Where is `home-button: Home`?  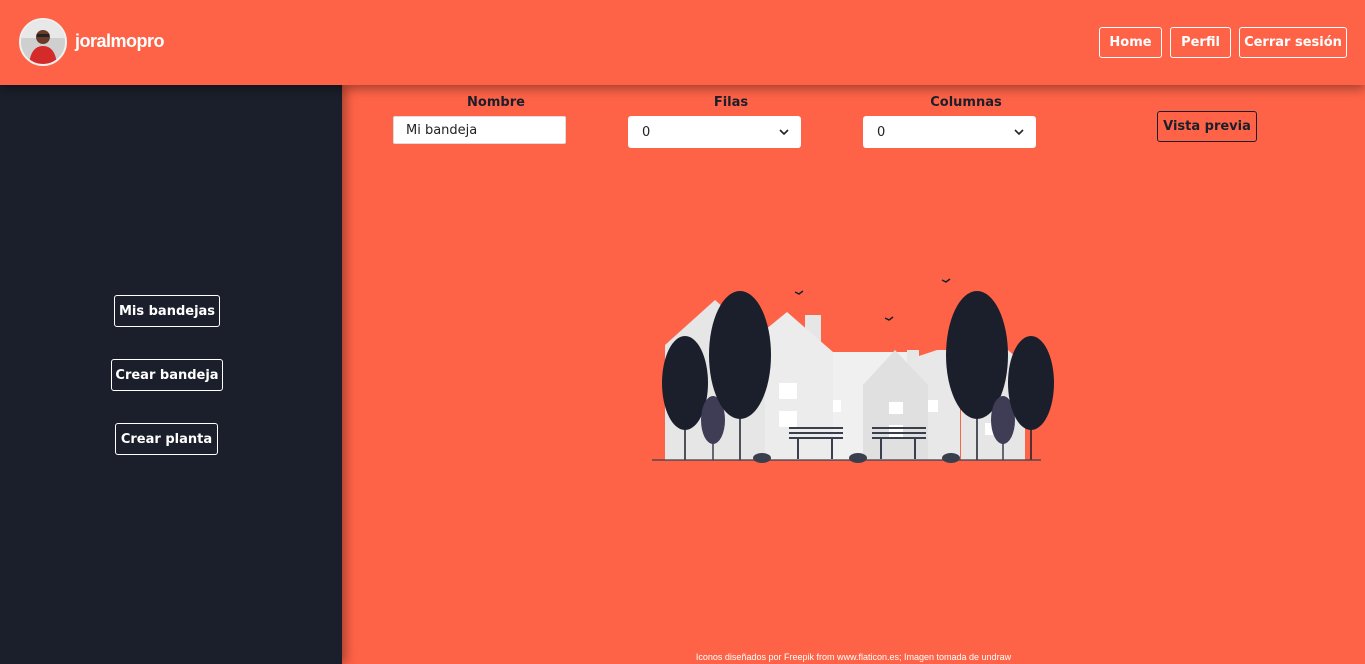 home-button: Home is located at coordinates (1130, 42).